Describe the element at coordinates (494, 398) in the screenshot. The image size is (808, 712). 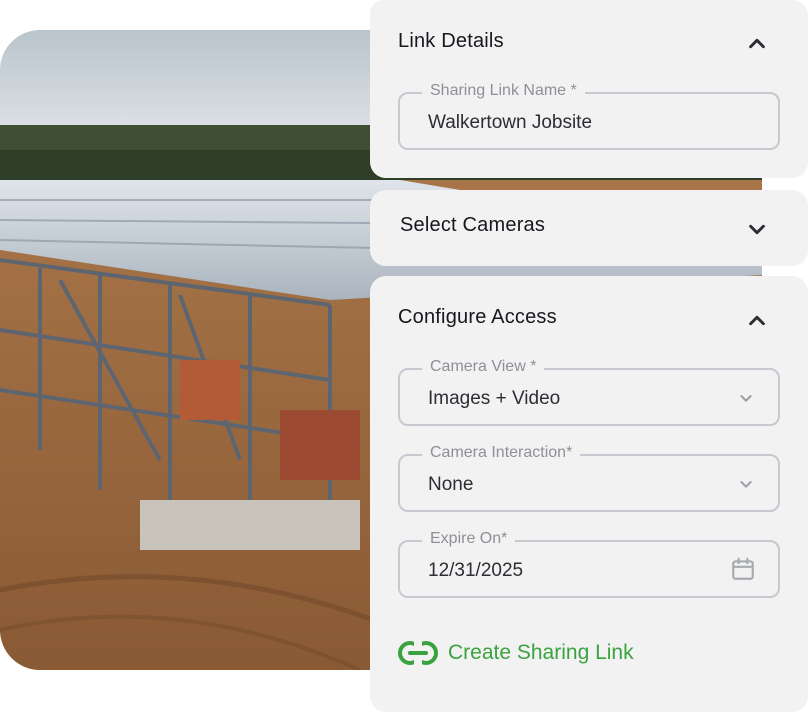
I see `camera-view-value: Images + Video` at that location.